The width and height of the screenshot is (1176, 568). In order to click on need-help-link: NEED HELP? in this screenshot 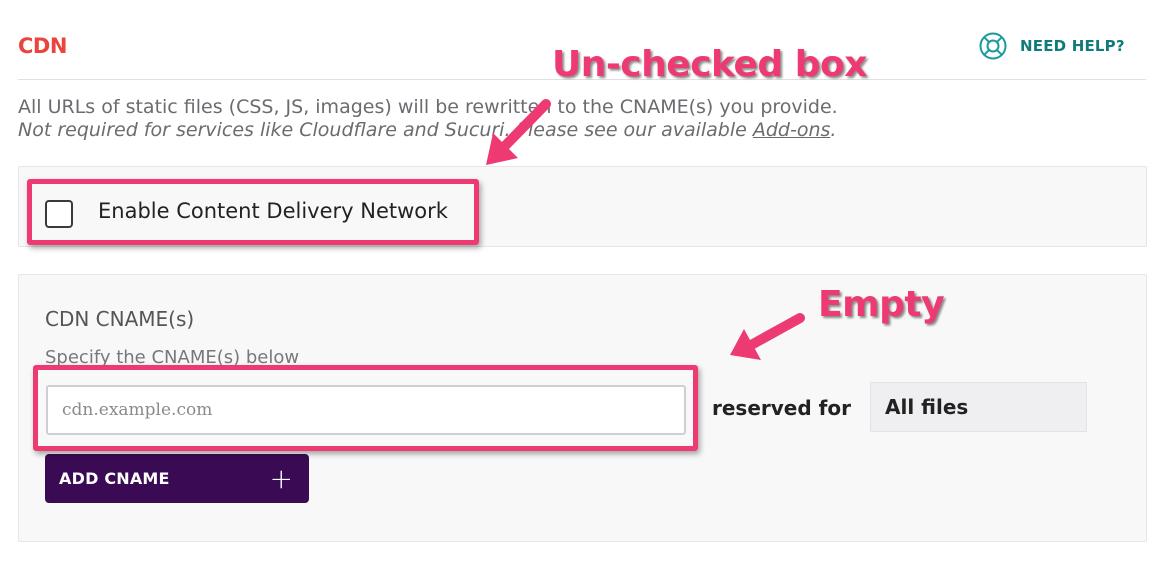, I will do `click(1051, 46)`.